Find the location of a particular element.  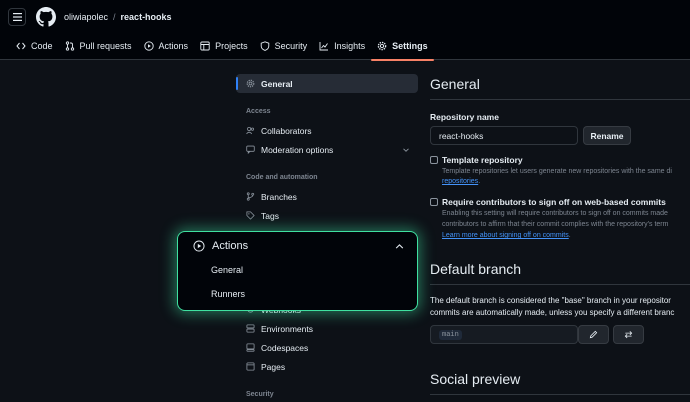

table-icon is located at coordinates (205, 46).